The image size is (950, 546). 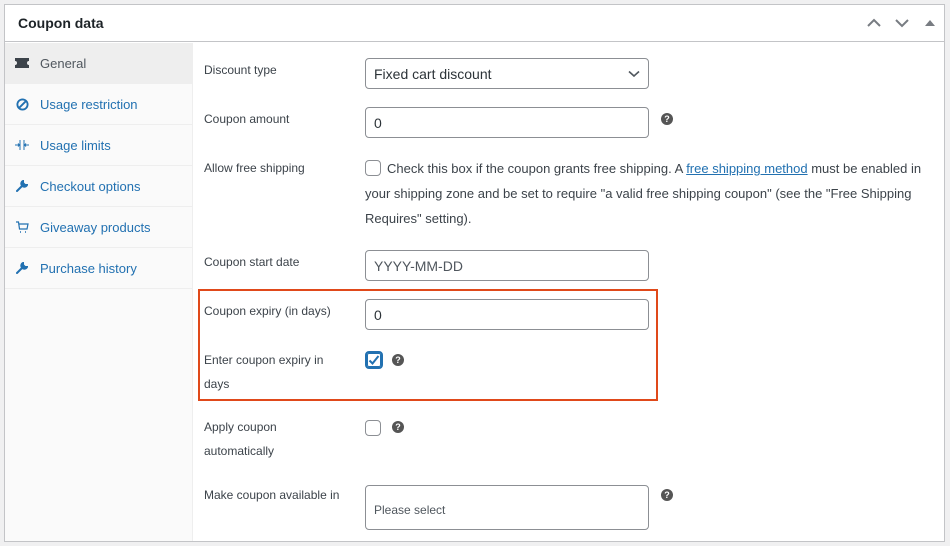 I want to click on ban-icon, so click(x=22, y=104).